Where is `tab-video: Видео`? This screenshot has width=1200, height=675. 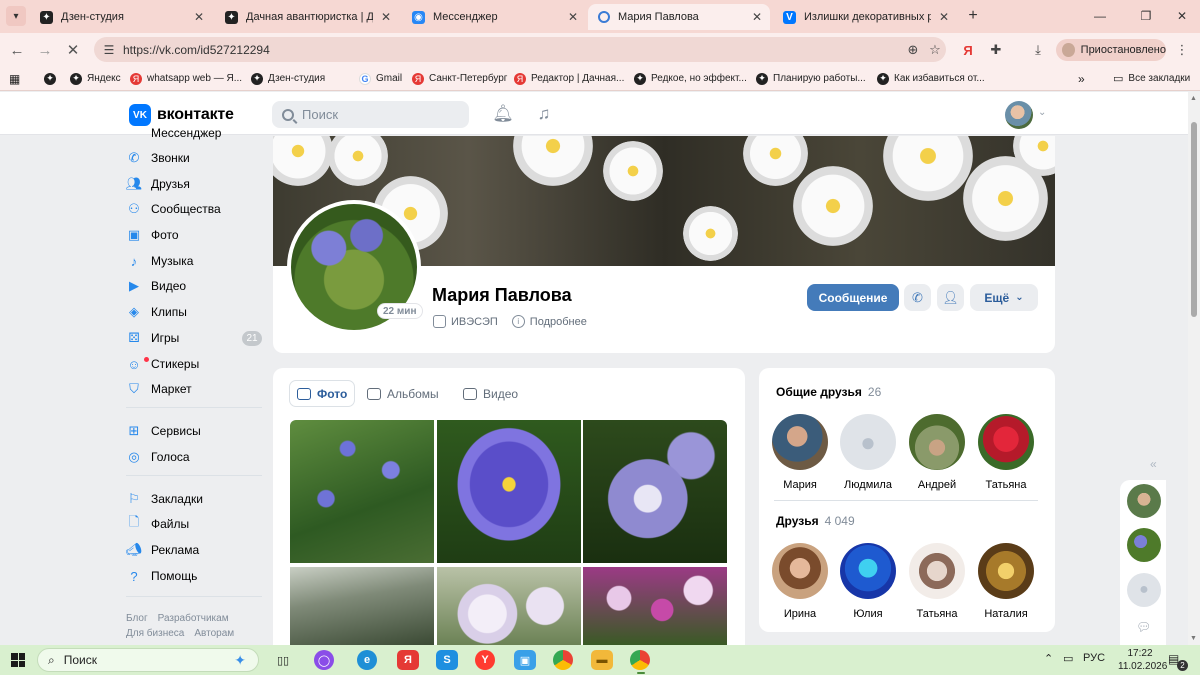
tab-video: Видео is located at coordinates (490, 393).